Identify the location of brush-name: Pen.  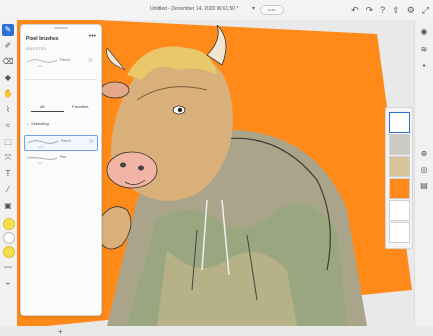
(63, 157).